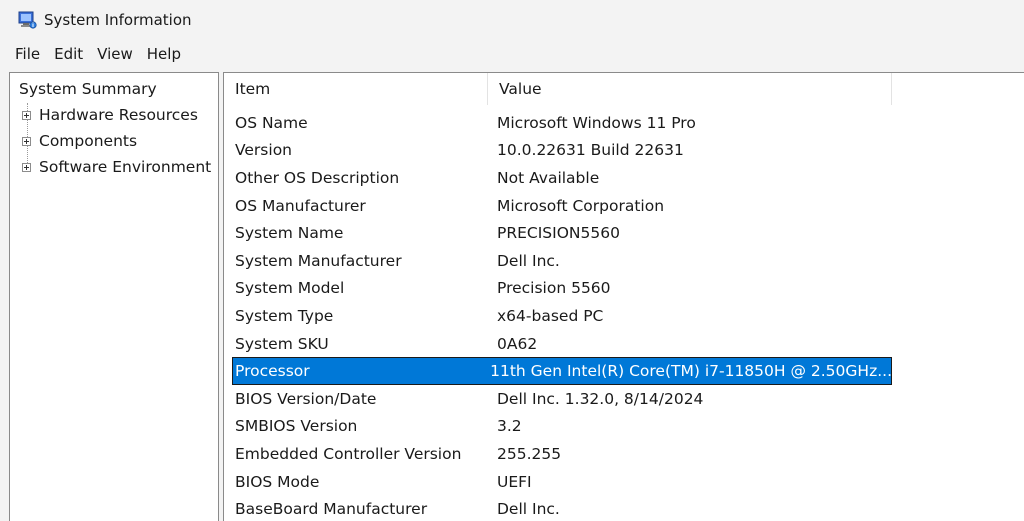 This screenshot has height=521, width=1024. Describe the element at coordinates (306, 398) in the screenshot. I see `cell-item: BIOS Version/Date` at that location.